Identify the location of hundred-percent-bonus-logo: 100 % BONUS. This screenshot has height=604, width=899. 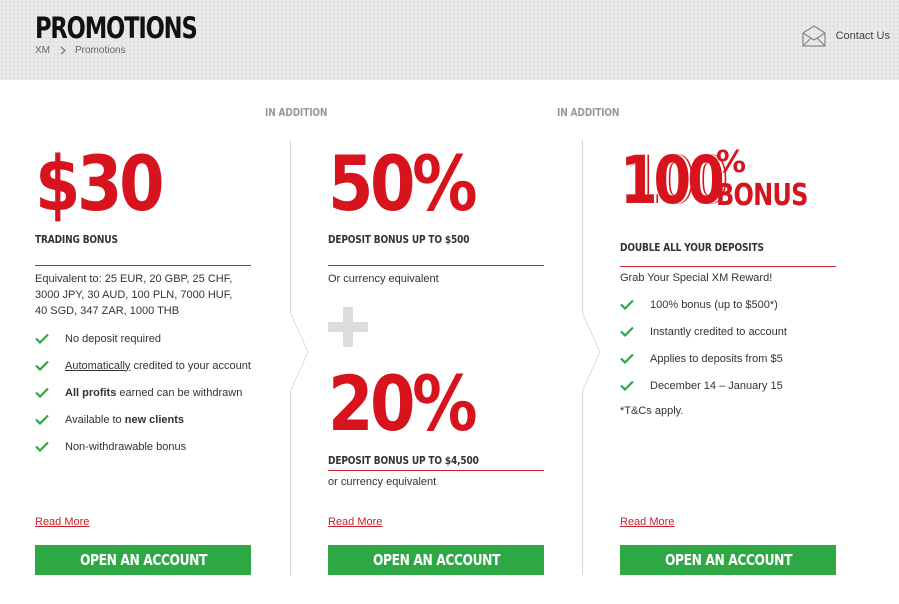
(728, 178).